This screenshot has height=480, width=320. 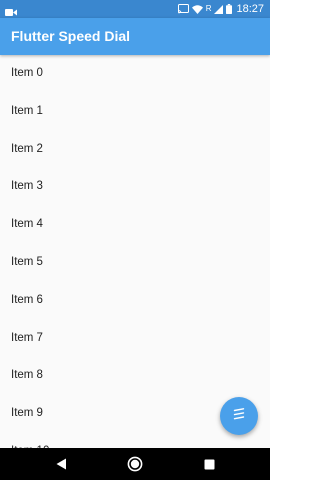 I want to click on recents-icon, so click(x=209, y=464).